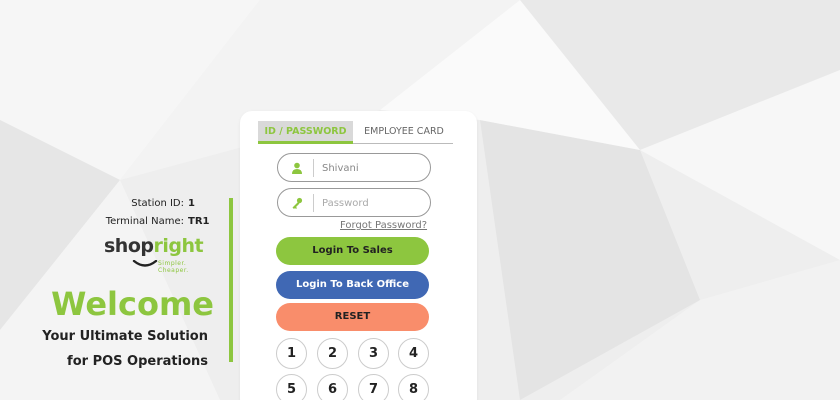 Image resolution: width=840 pixels, height=400 pixels. Describe the element at coordinates (413, 353) in the screenshot. I see `keypad-key-4: 4` at that location.